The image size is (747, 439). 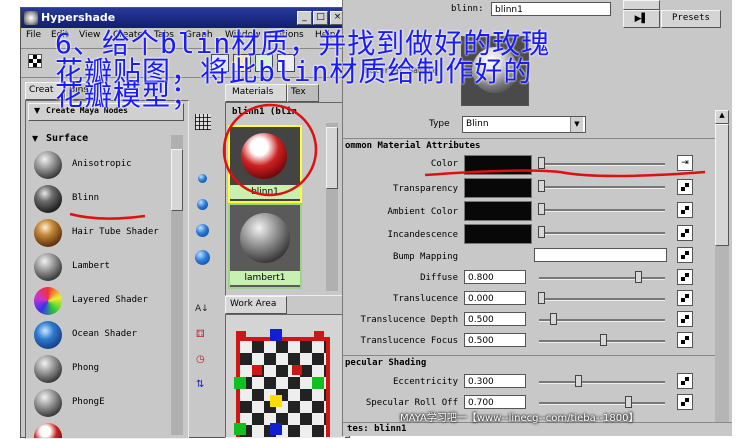 What do you see at coordinates (519, 418) in the screenshot?
I see `watermark: MAYA学习吧一【www--linecg--com/tieba--1800】` at bounding box center [519, 418].